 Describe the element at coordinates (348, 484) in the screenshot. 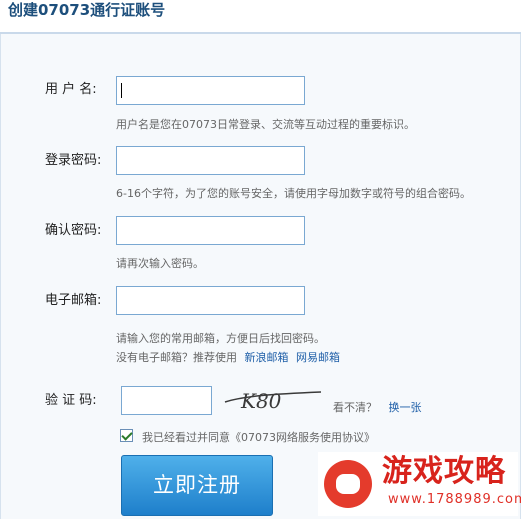

I see `gamepad-logo-icon` at that location.